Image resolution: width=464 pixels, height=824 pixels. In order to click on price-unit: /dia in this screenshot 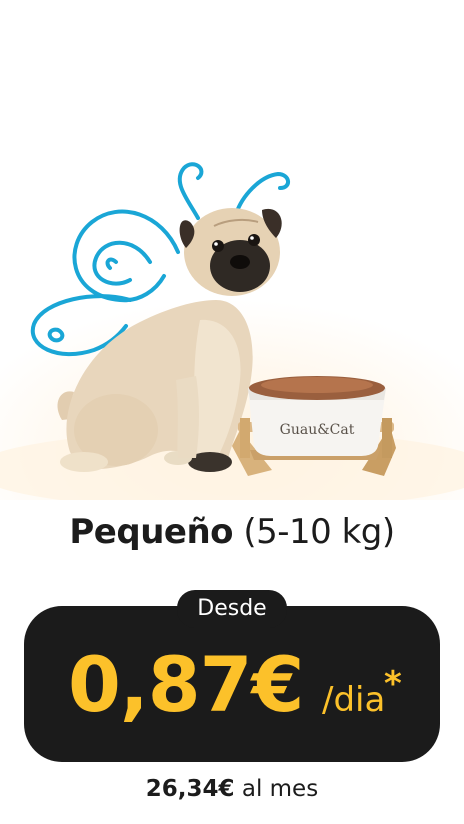, I will do `click(354, 700)`.